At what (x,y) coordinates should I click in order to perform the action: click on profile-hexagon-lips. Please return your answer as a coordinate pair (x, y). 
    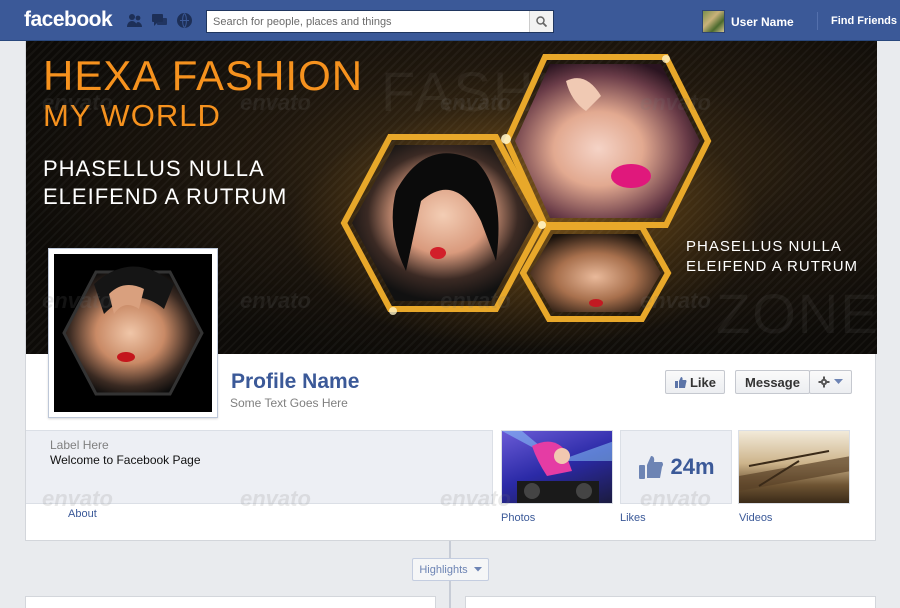
    Looking at the image, I should click on (126, 357).